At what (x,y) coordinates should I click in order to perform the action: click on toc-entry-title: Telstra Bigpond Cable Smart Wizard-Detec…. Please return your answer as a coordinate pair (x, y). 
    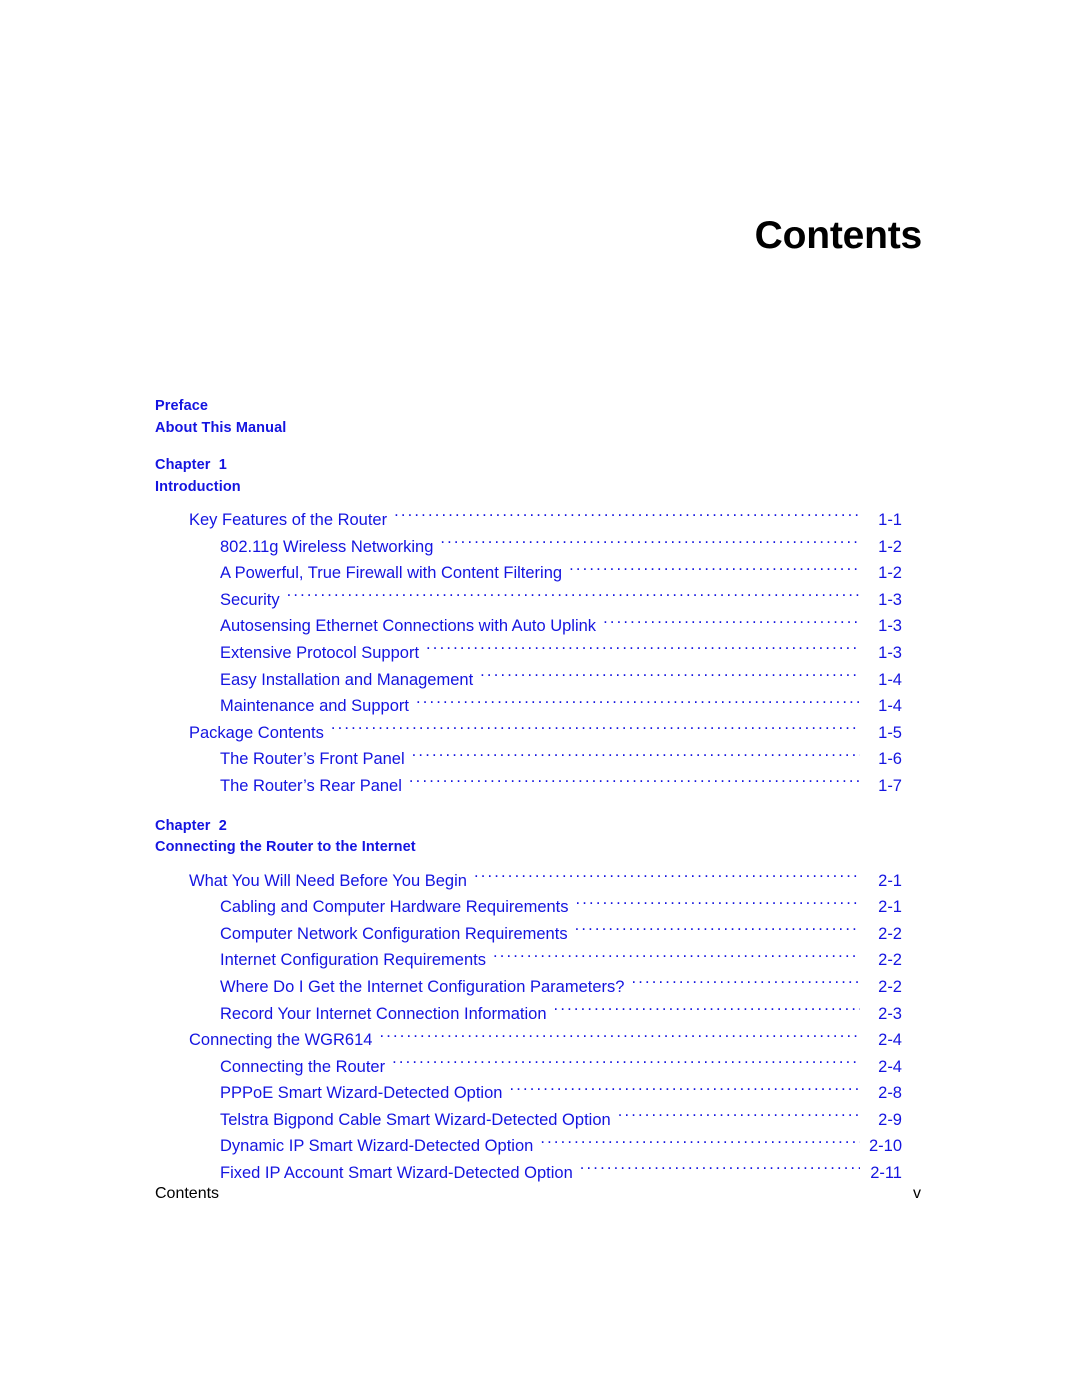
    Looking at the image, I should click on (415, 1119).